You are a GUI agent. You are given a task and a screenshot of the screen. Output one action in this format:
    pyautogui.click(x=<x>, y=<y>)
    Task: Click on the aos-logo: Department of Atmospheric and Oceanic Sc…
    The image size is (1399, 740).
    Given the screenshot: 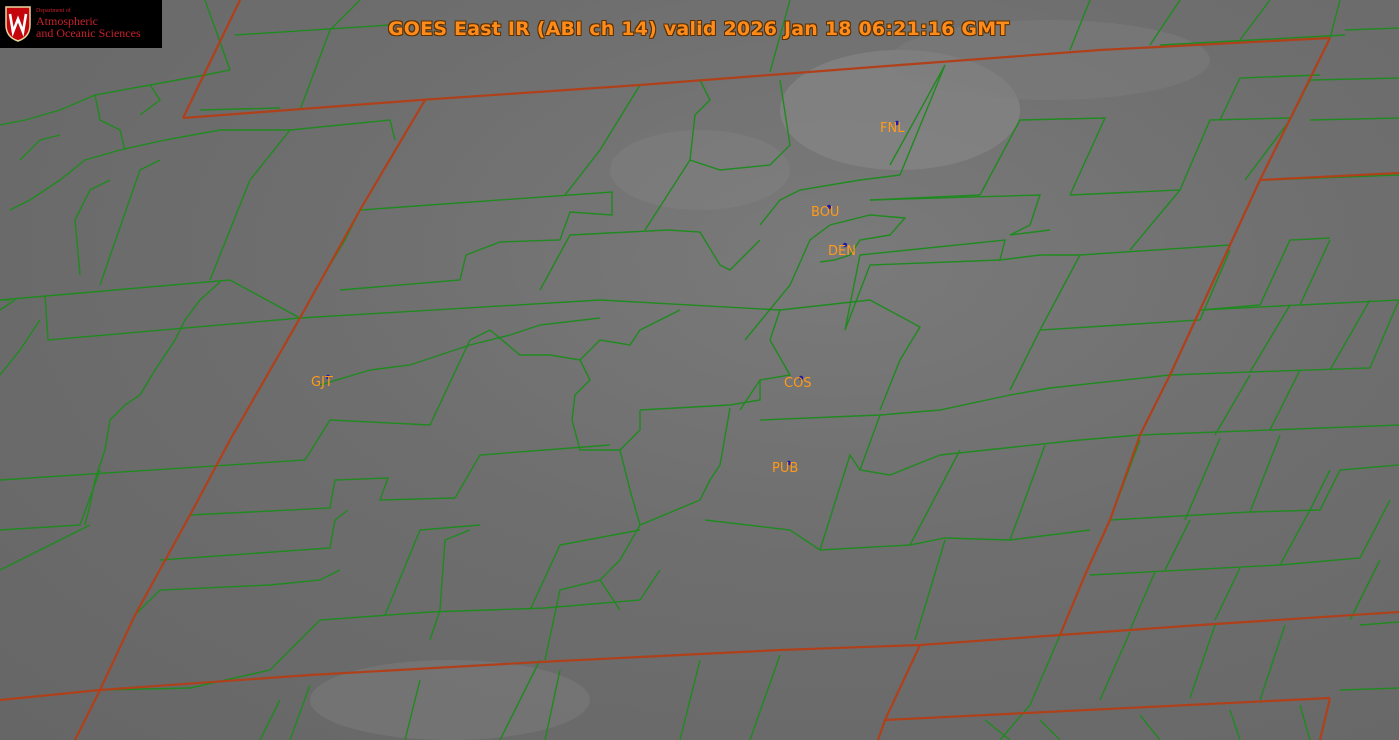 What is the action you would take?
    pyautogui.click(x=81, y=24)
    